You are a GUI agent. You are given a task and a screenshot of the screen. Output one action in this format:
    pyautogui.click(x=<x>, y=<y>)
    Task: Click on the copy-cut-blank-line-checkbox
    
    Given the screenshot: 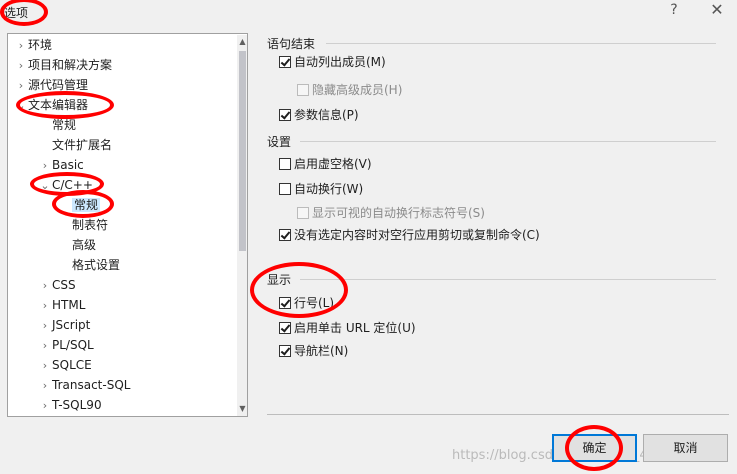 What is the action you would take?
    pyautogui.click(x=285, y=235)
    